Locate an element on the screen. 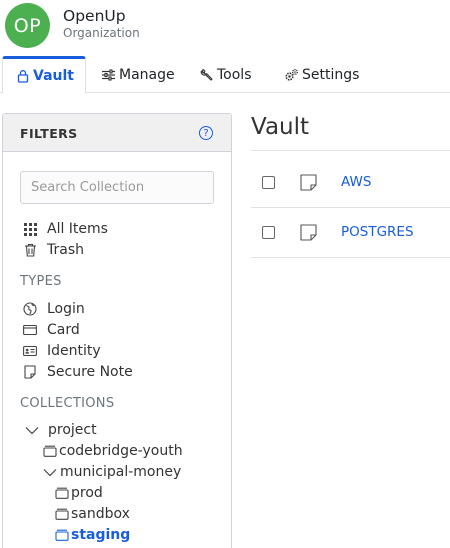 Image resolution: width=450 pixels, height=548 pixels. tab-tools: Tools is located at coordinates (226, 74).